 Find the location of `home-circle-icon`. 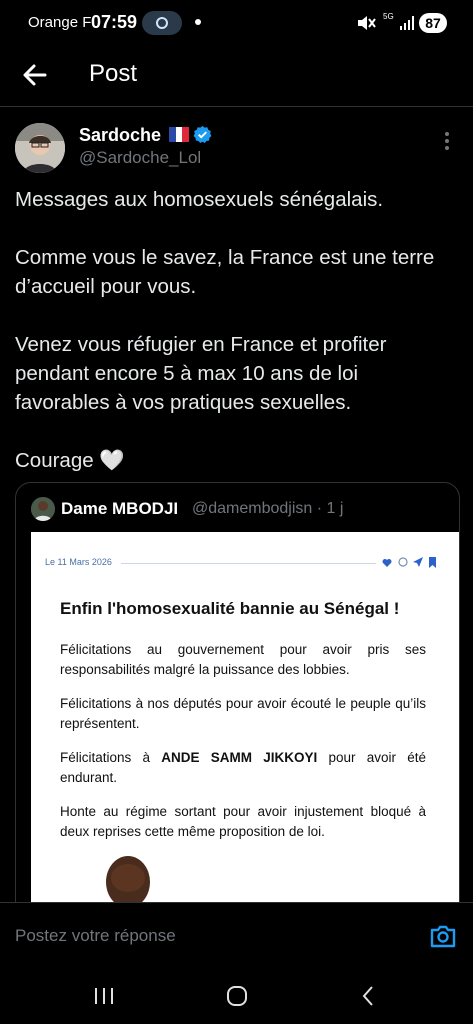

home-circle-icon is located at coordinates (237, 996).